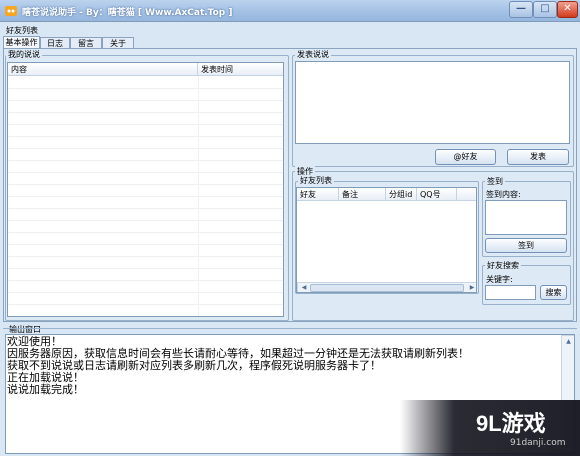  I want to click on app-icon, so click(11, 11).